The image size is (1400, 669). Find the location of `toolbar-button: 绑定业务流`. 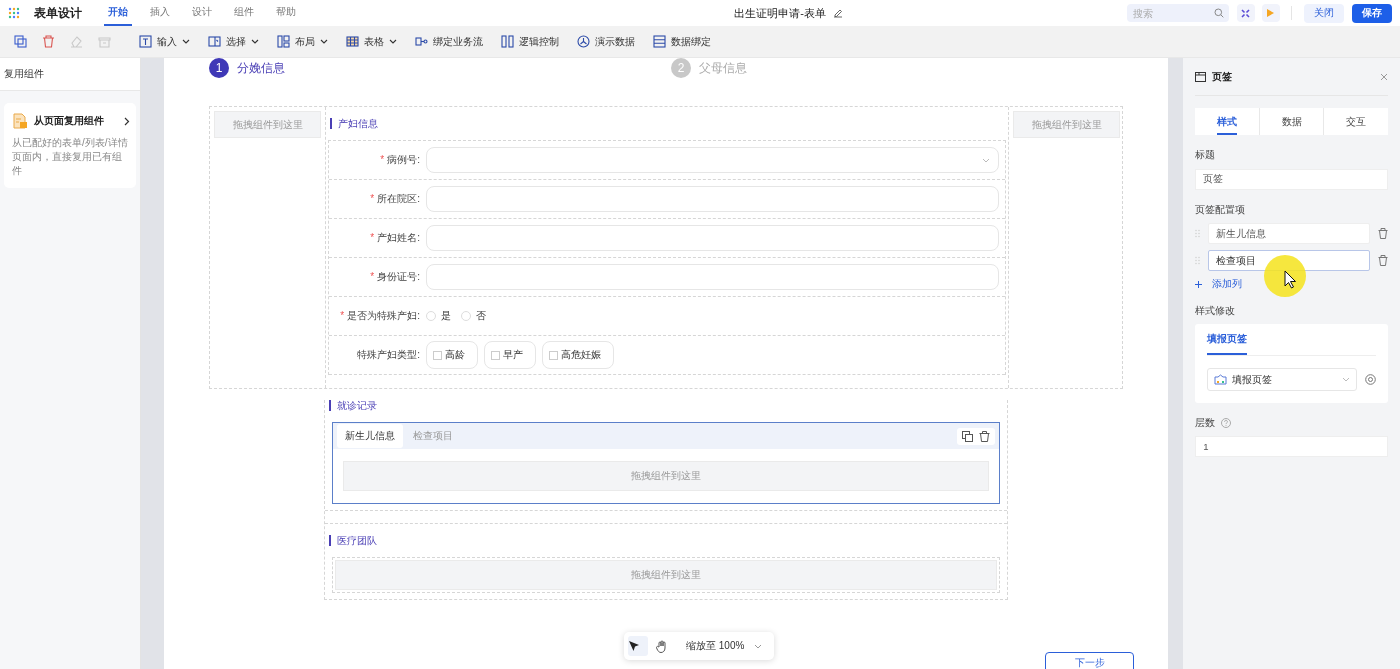

toolbar-button: 绑定业务流 is located at coordinates (449, 41).